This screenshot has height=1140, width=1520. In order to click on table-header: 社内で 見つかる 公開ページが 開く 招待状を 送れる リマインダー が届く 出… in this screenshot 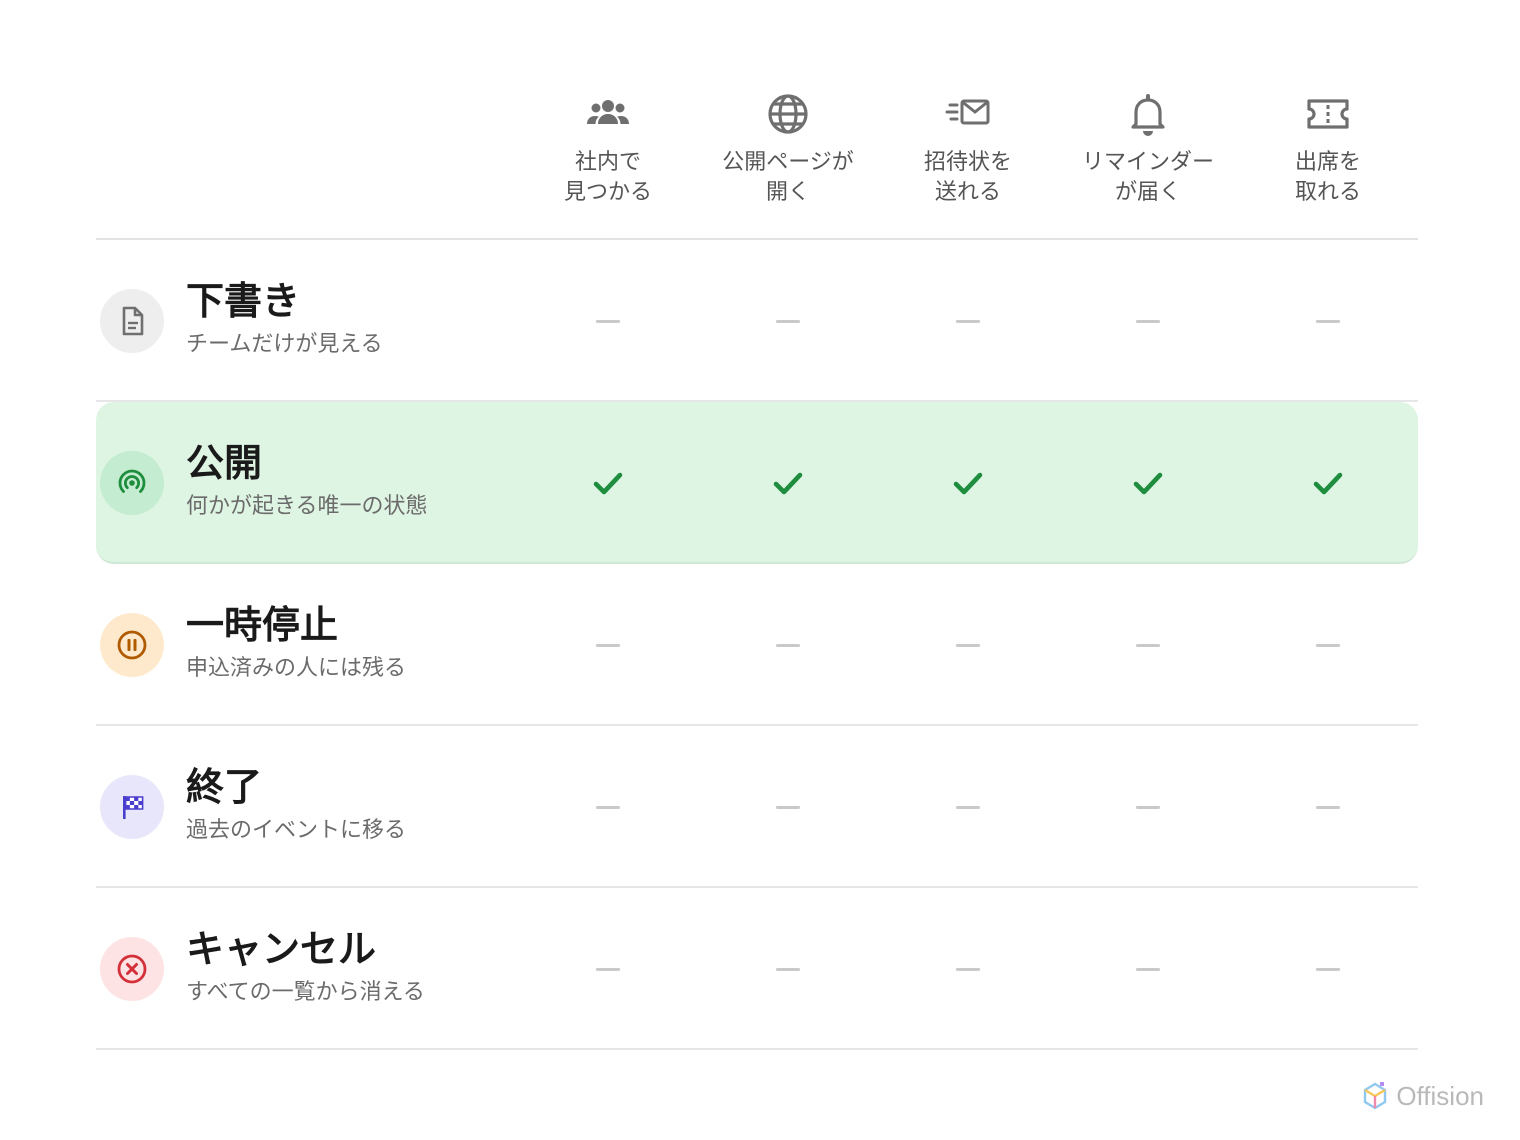, I will do `click(757, 160)`.